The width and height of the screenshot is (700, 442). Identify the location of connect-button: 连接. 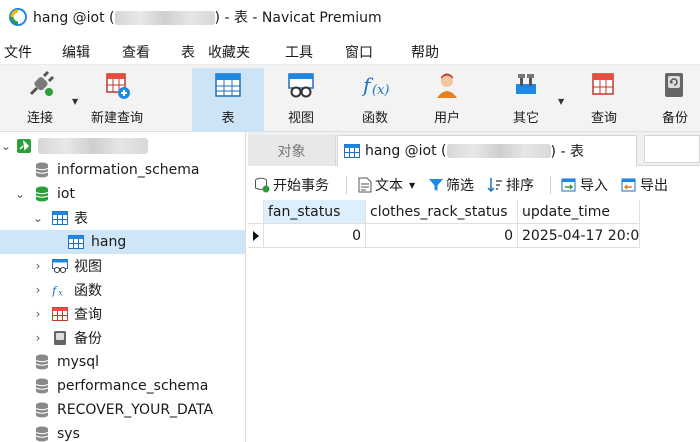
(40, 100).